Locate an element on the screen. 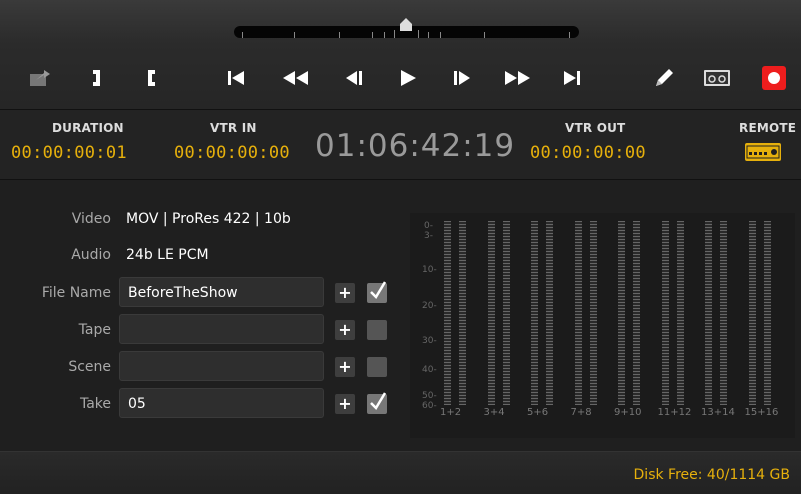 The image size is (801, 494). meter-channel-label: 3+4 is located at coordinates (494, 412).